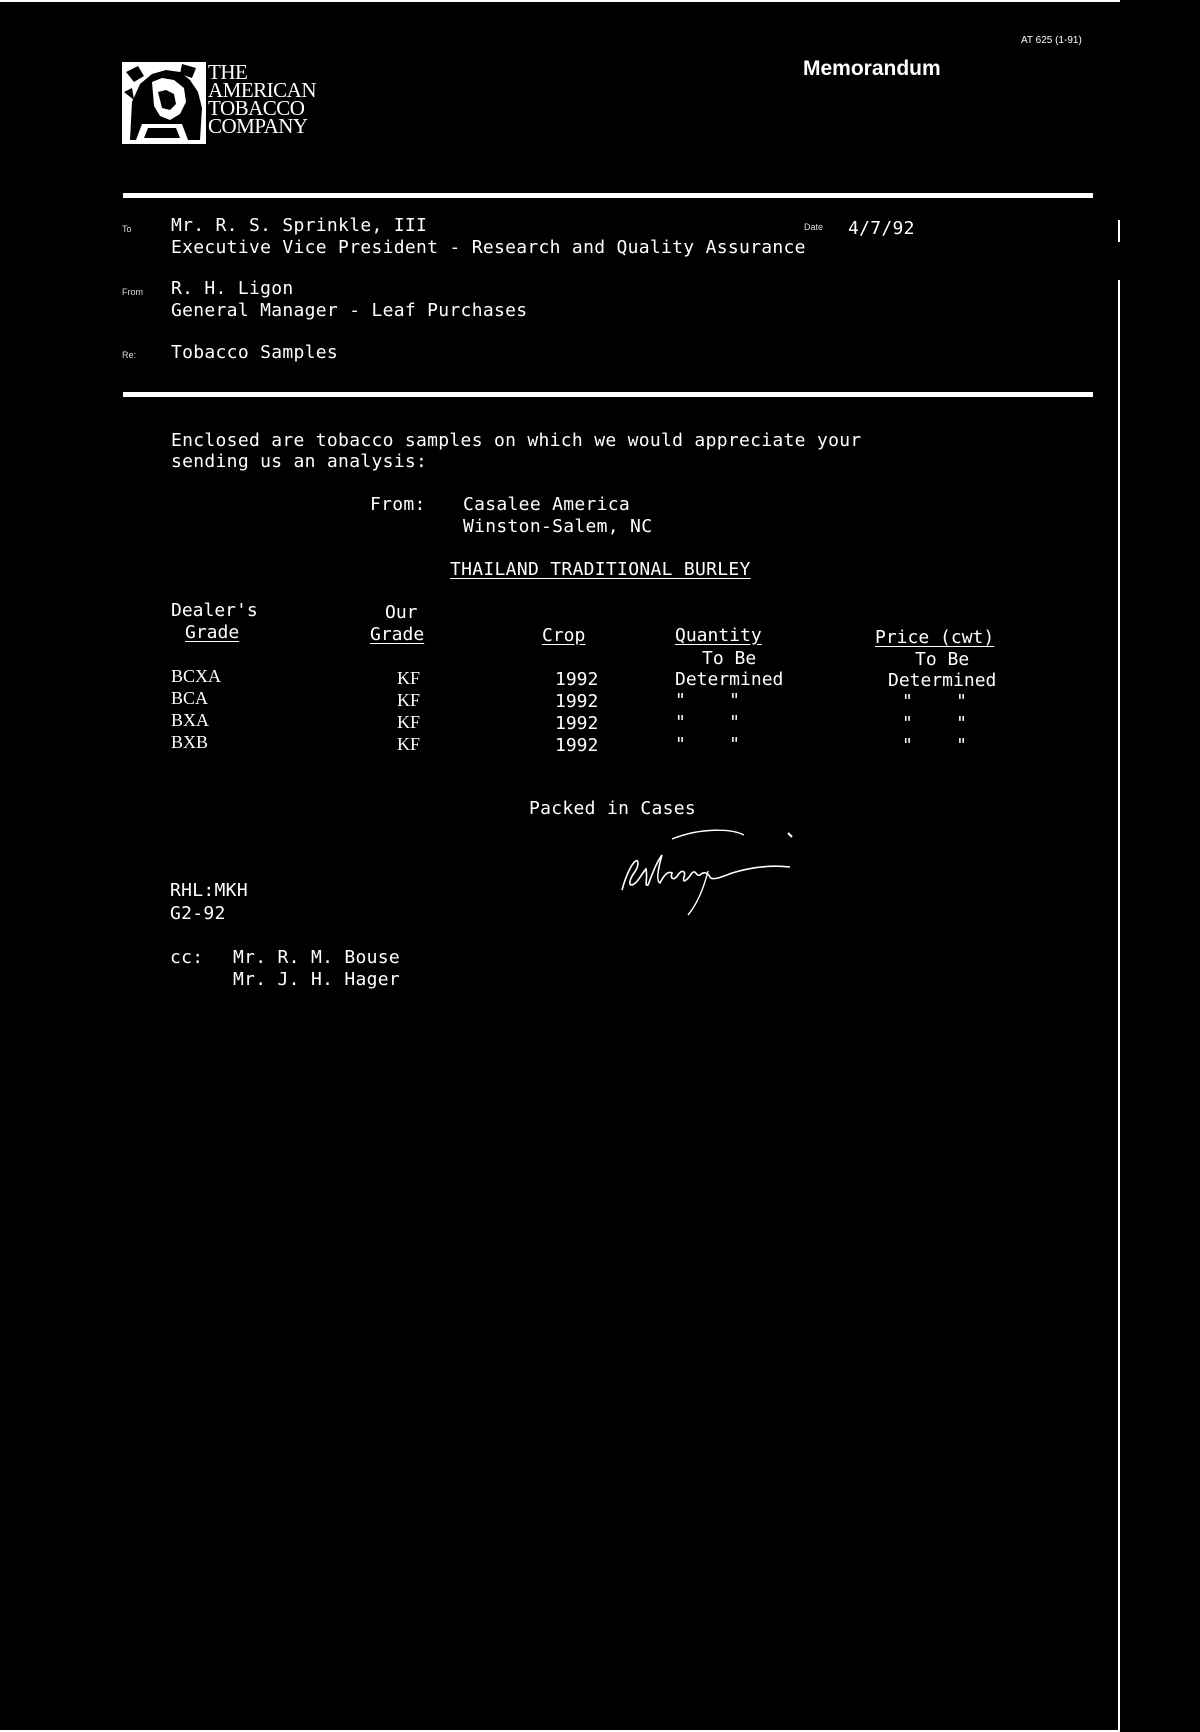  I want to click on our-grade-header: Grade, so click(397, 634).